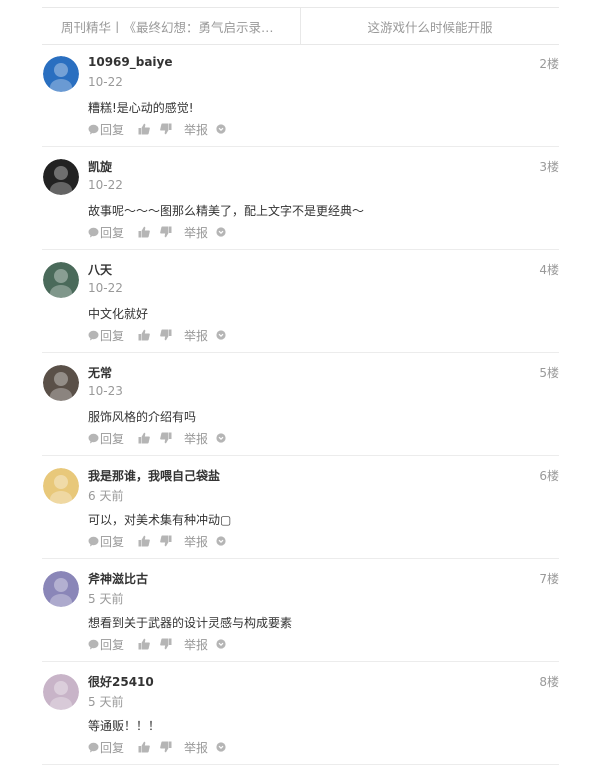 Image resolution: width=589 pixels, height=773 pixels. What do you see at coordinates (300, 610) in the screenshot?
I see `comment-item: 斧神滋比古 7楼 5 天前想看到关于武器的设计灵感与构成要素回复 举报` at bounding box center [300, 610].